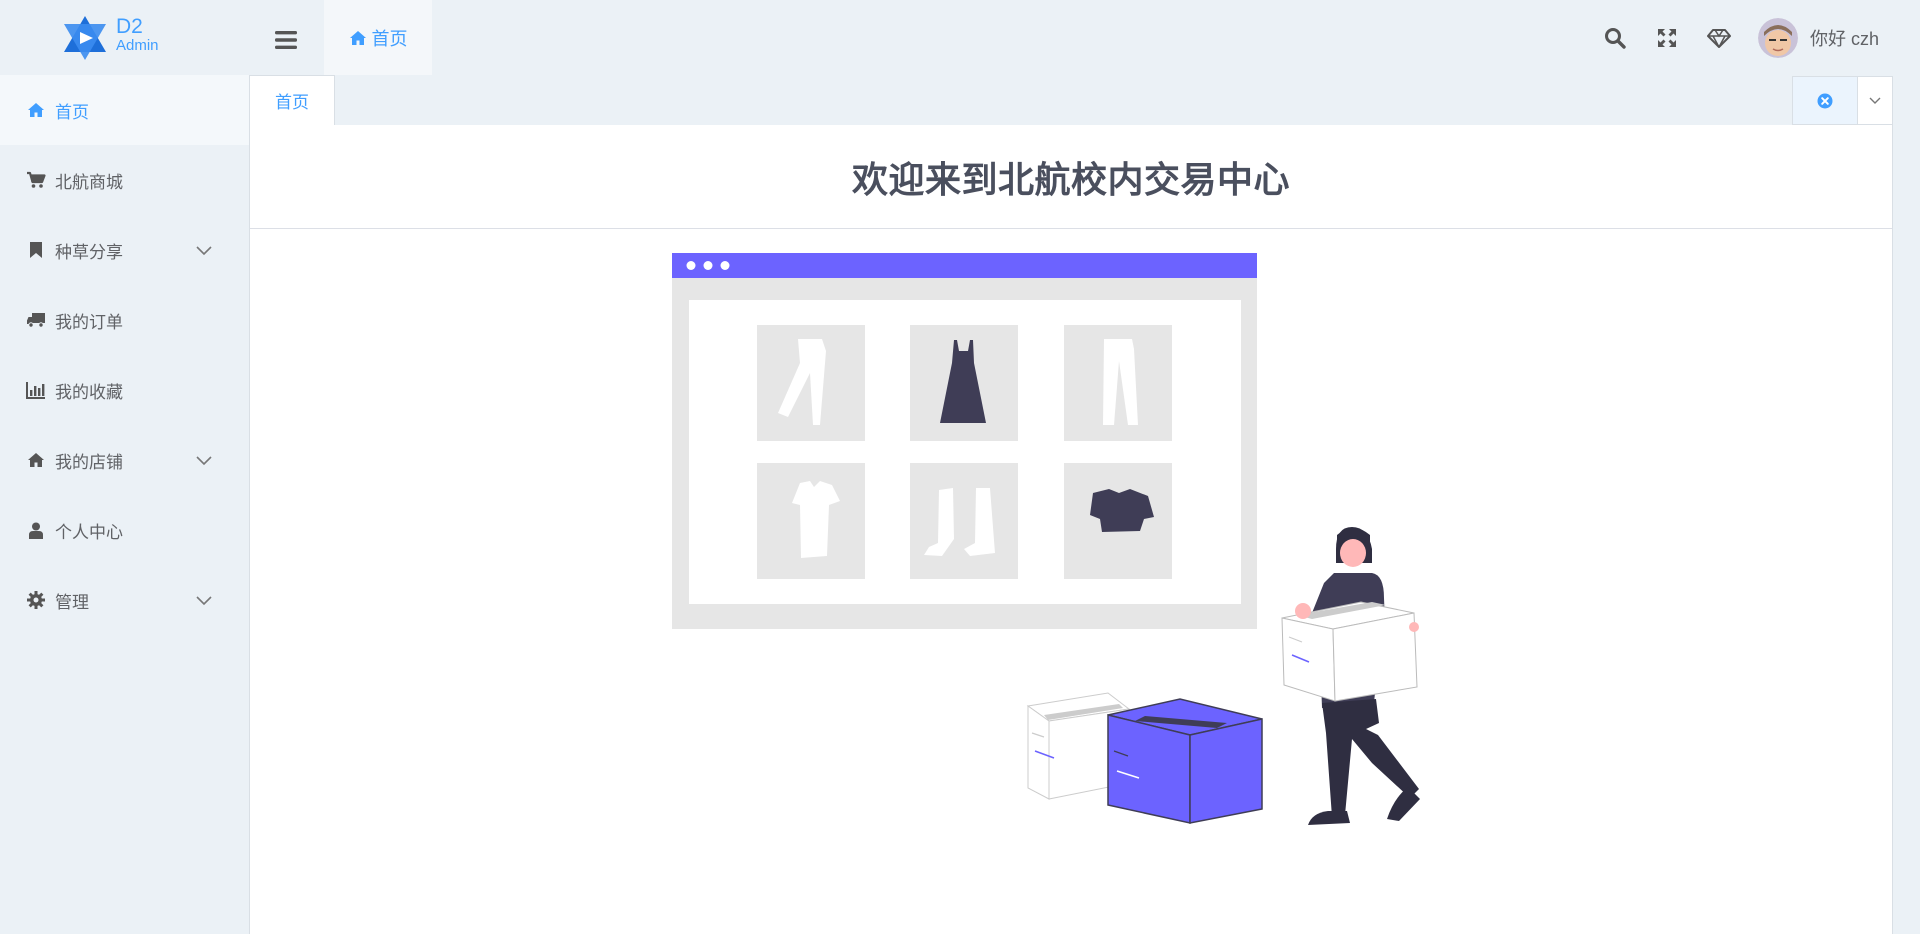 The width and height of the screenshot is (1920, 934). I want to click on fullscreen-icon, so click(1667, 38).